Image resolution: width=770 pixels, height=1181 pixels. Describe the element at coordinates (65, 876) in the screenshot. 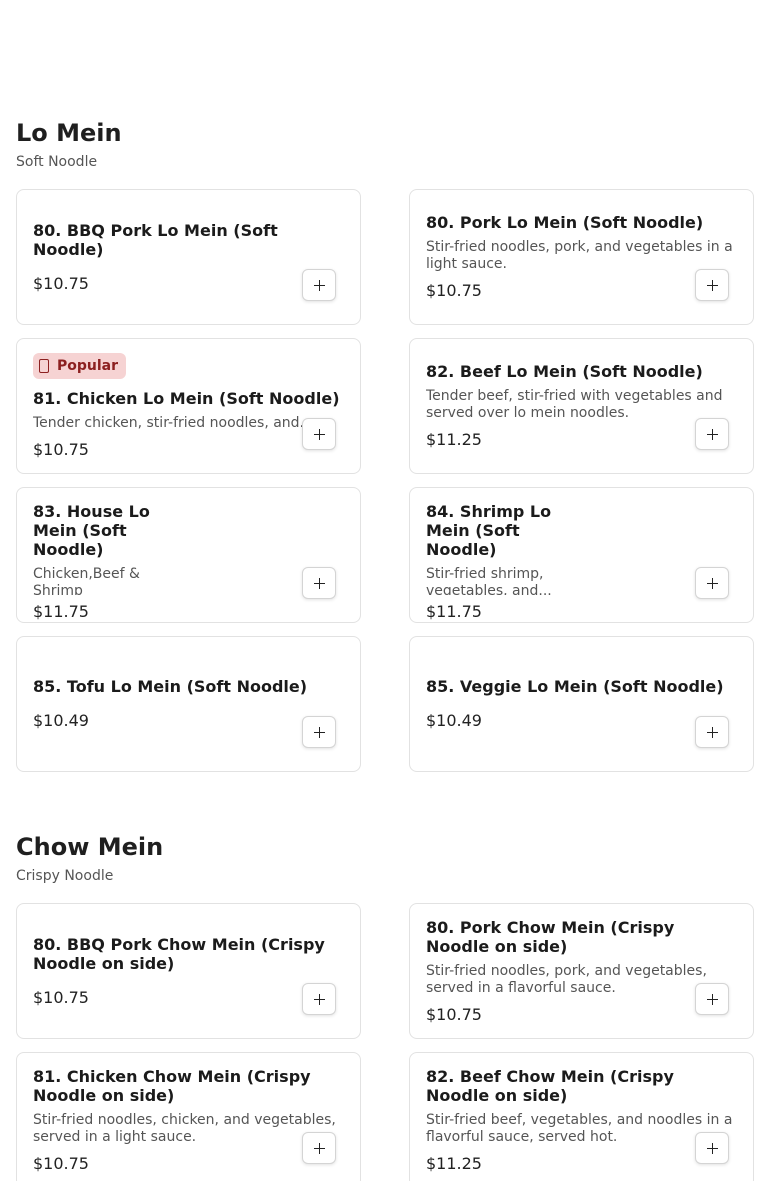

I see `section-subtitle: Crispy Noodle` at that location.